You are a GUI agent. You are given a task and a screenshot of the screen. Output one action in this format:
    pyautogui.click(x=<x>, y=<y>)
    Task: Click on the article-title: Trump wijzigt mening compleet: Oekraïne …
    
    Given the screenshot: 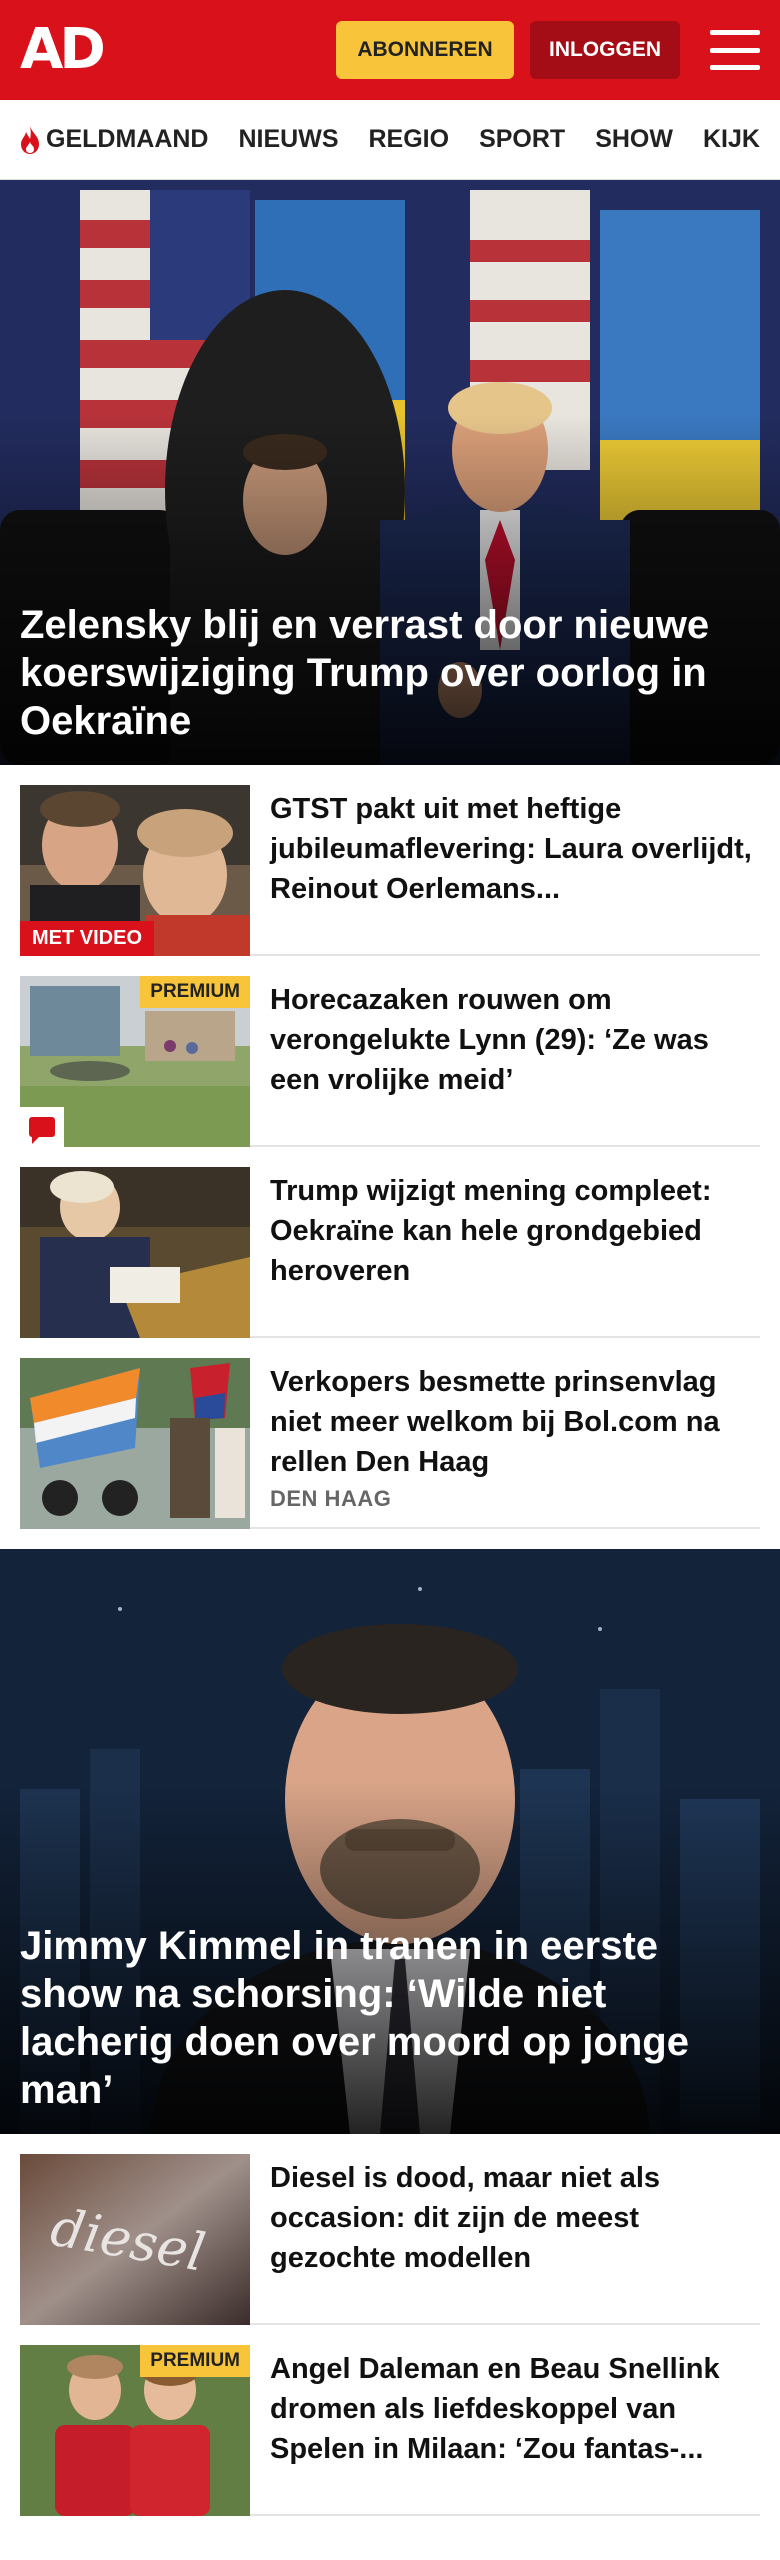 What is the action you would take?
    pyautogui.click(x=515, y=1231)
    